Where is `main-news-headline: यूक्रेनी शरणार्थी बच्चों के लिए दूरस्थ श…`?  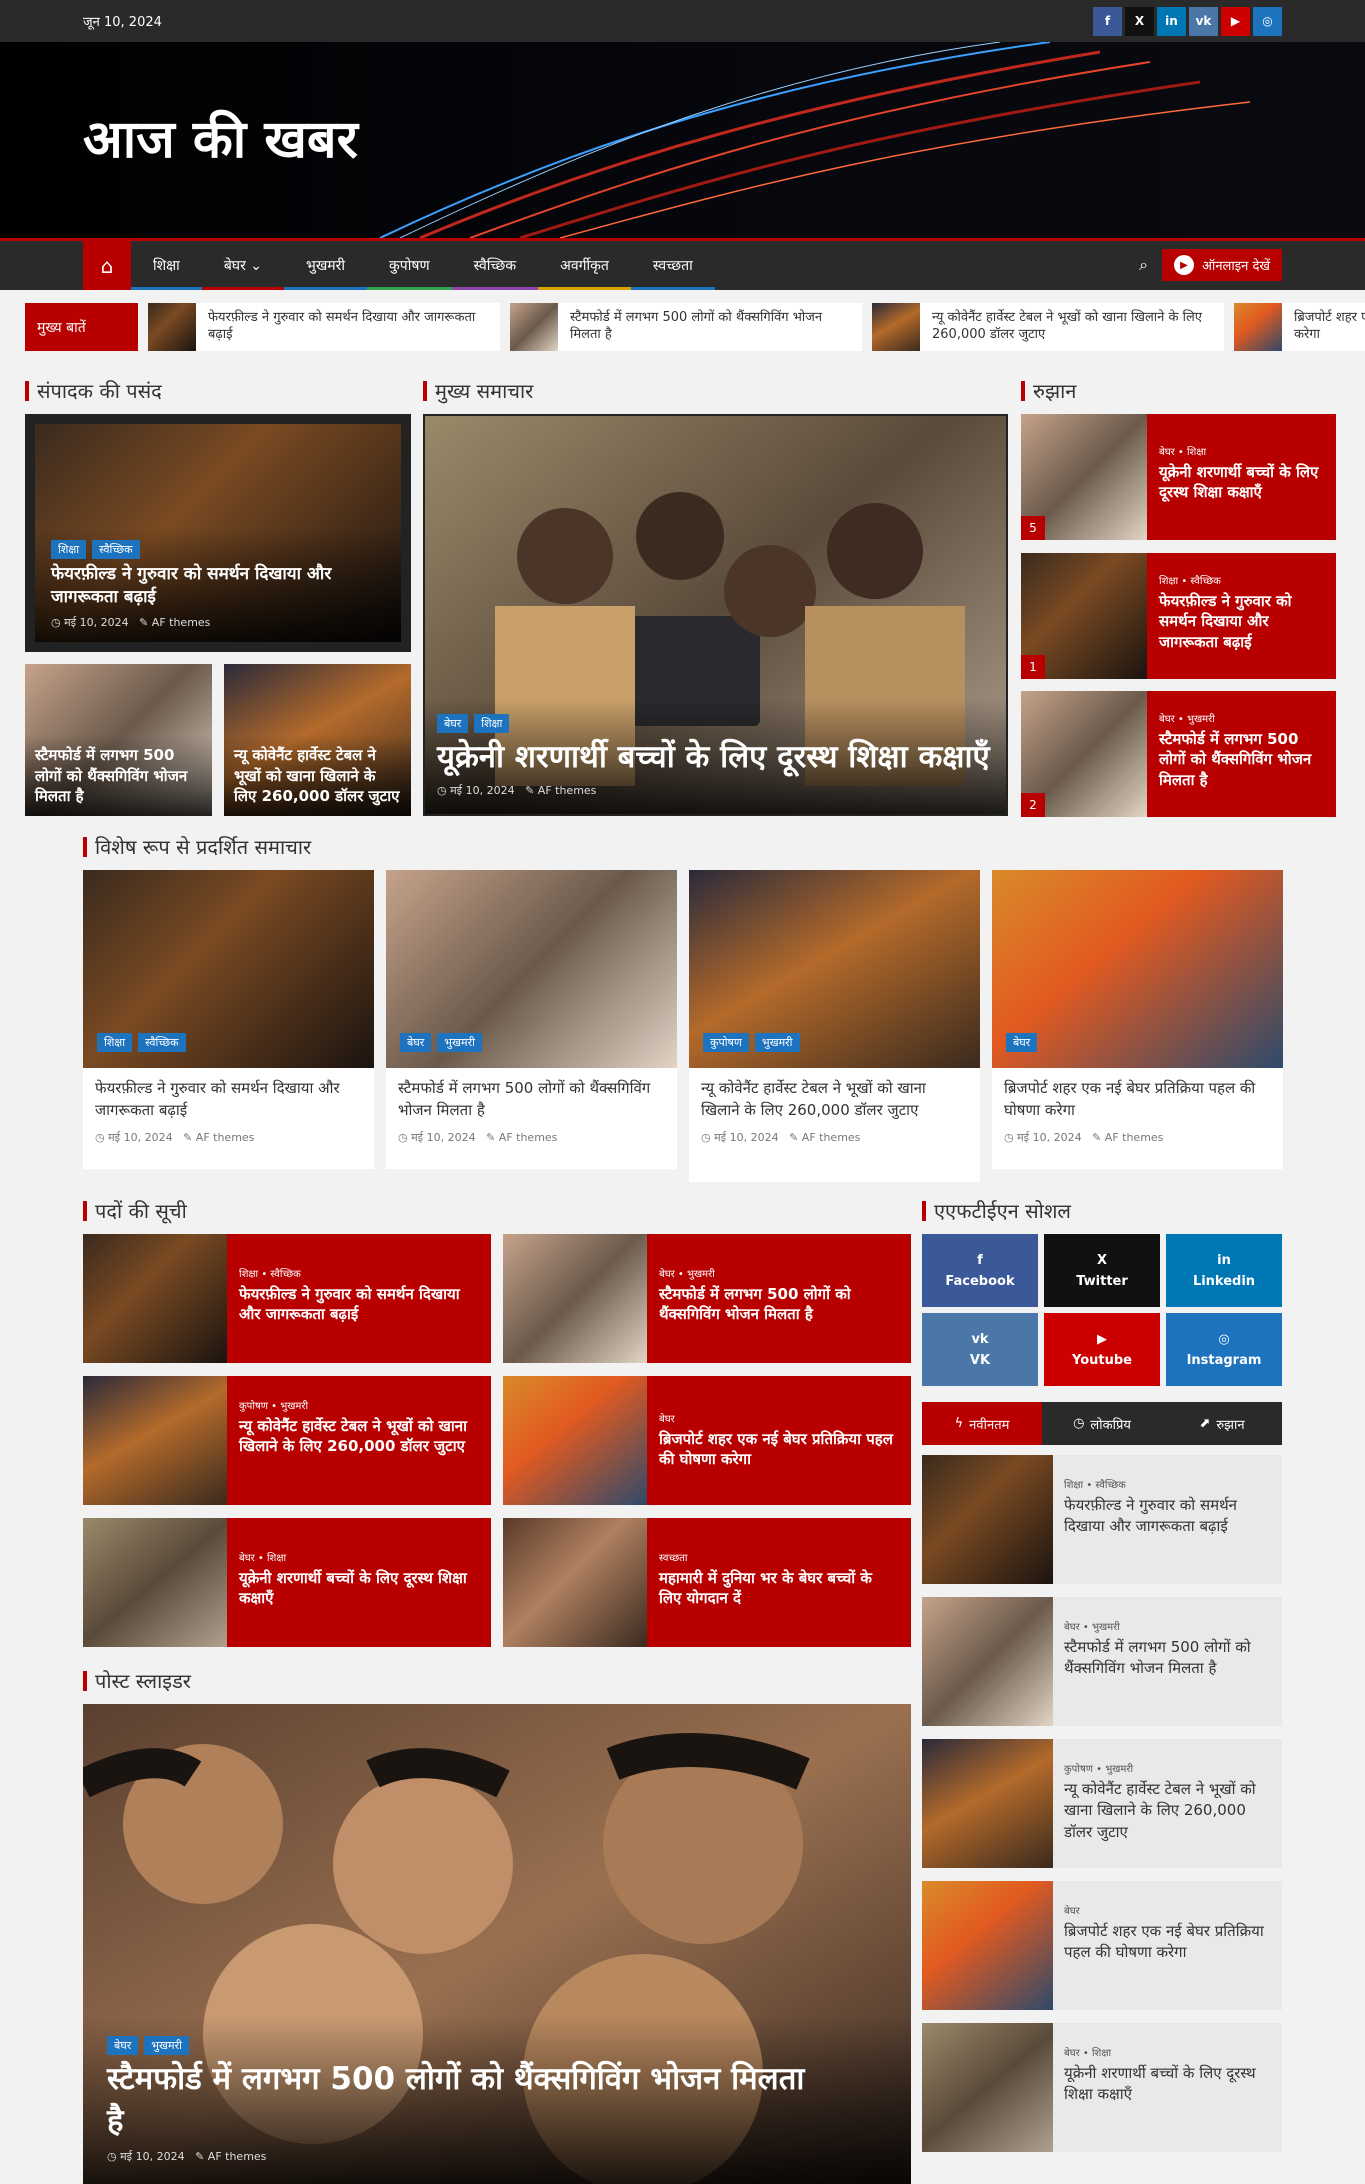 main-news-headline: यूक्रेनी शरणार्थी बच्चों के लिए दूरस्थ श… is located at coordinates (715, 757).